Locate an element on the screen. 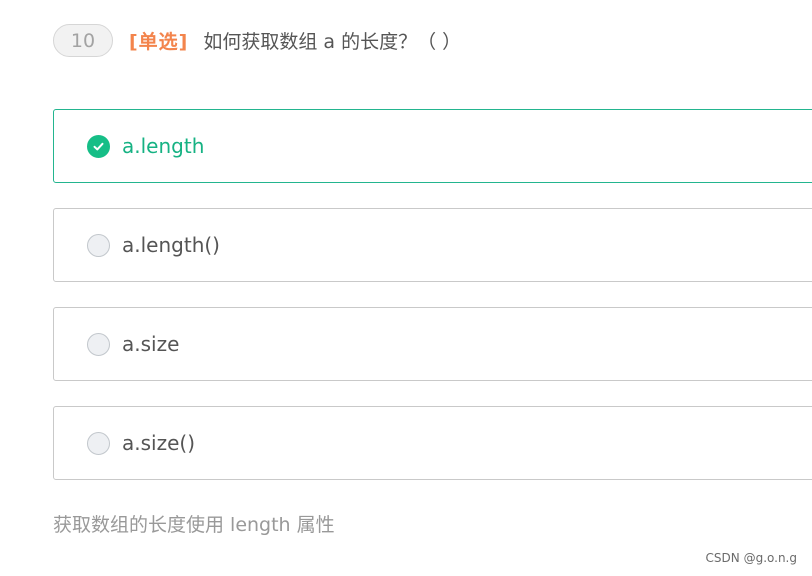 The width and height of the screenshot is (812, 576). option-d: a.size() is located at coordinates (432, 443).